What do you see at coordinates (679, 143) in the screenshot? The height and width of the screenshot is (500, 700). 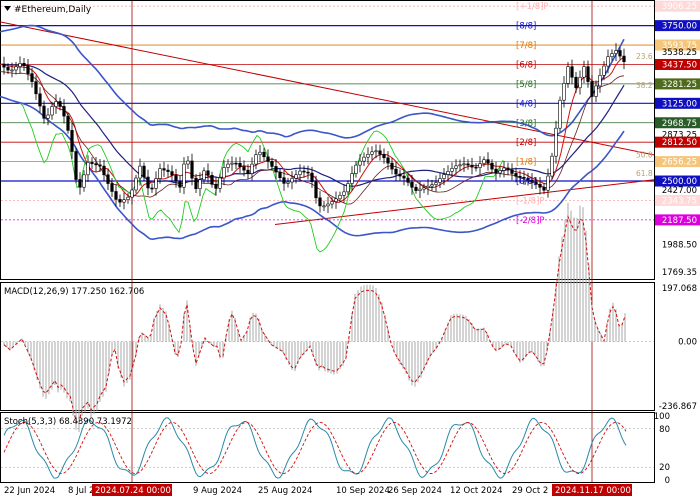 I see `price-axis-label: 2812.50` at bounding box center [679, 143].